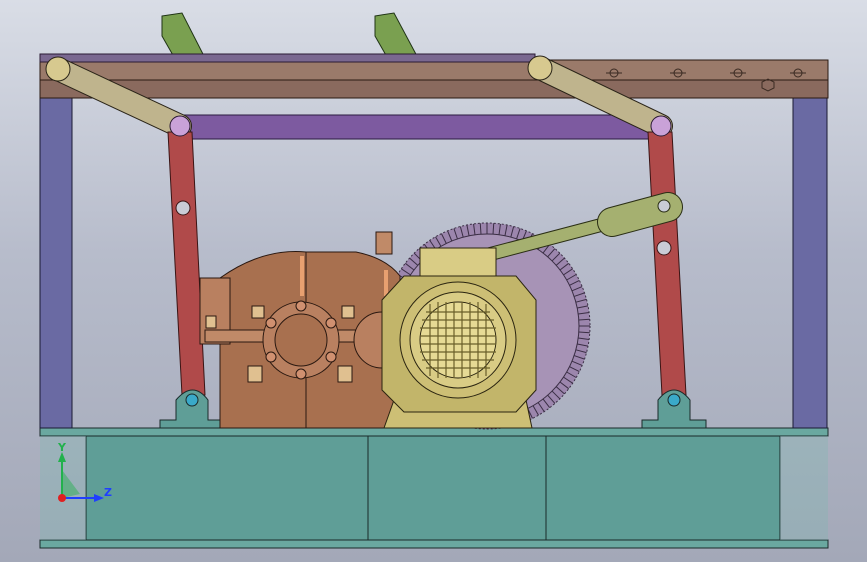 This screenshot has height=562, width=867. Describe the element at coordinates (674, 409) in the screenshot. I see `foot-bracket-right` at that location.